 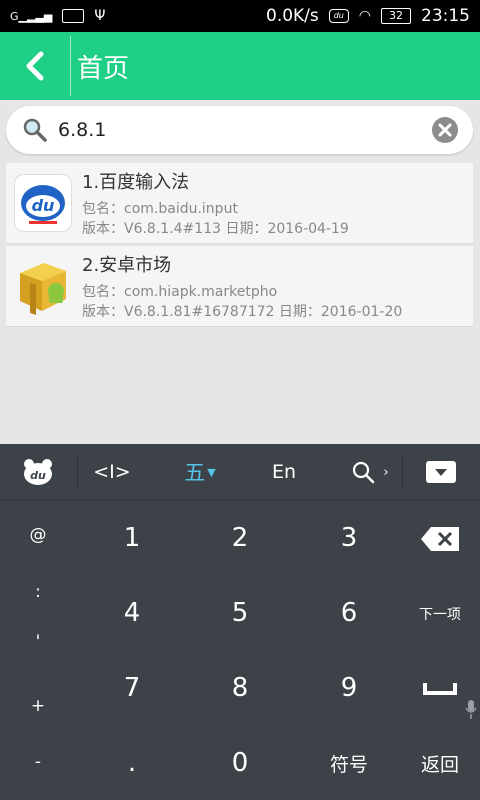 I want to click on key-plus: +, so click(x=38, y=706).